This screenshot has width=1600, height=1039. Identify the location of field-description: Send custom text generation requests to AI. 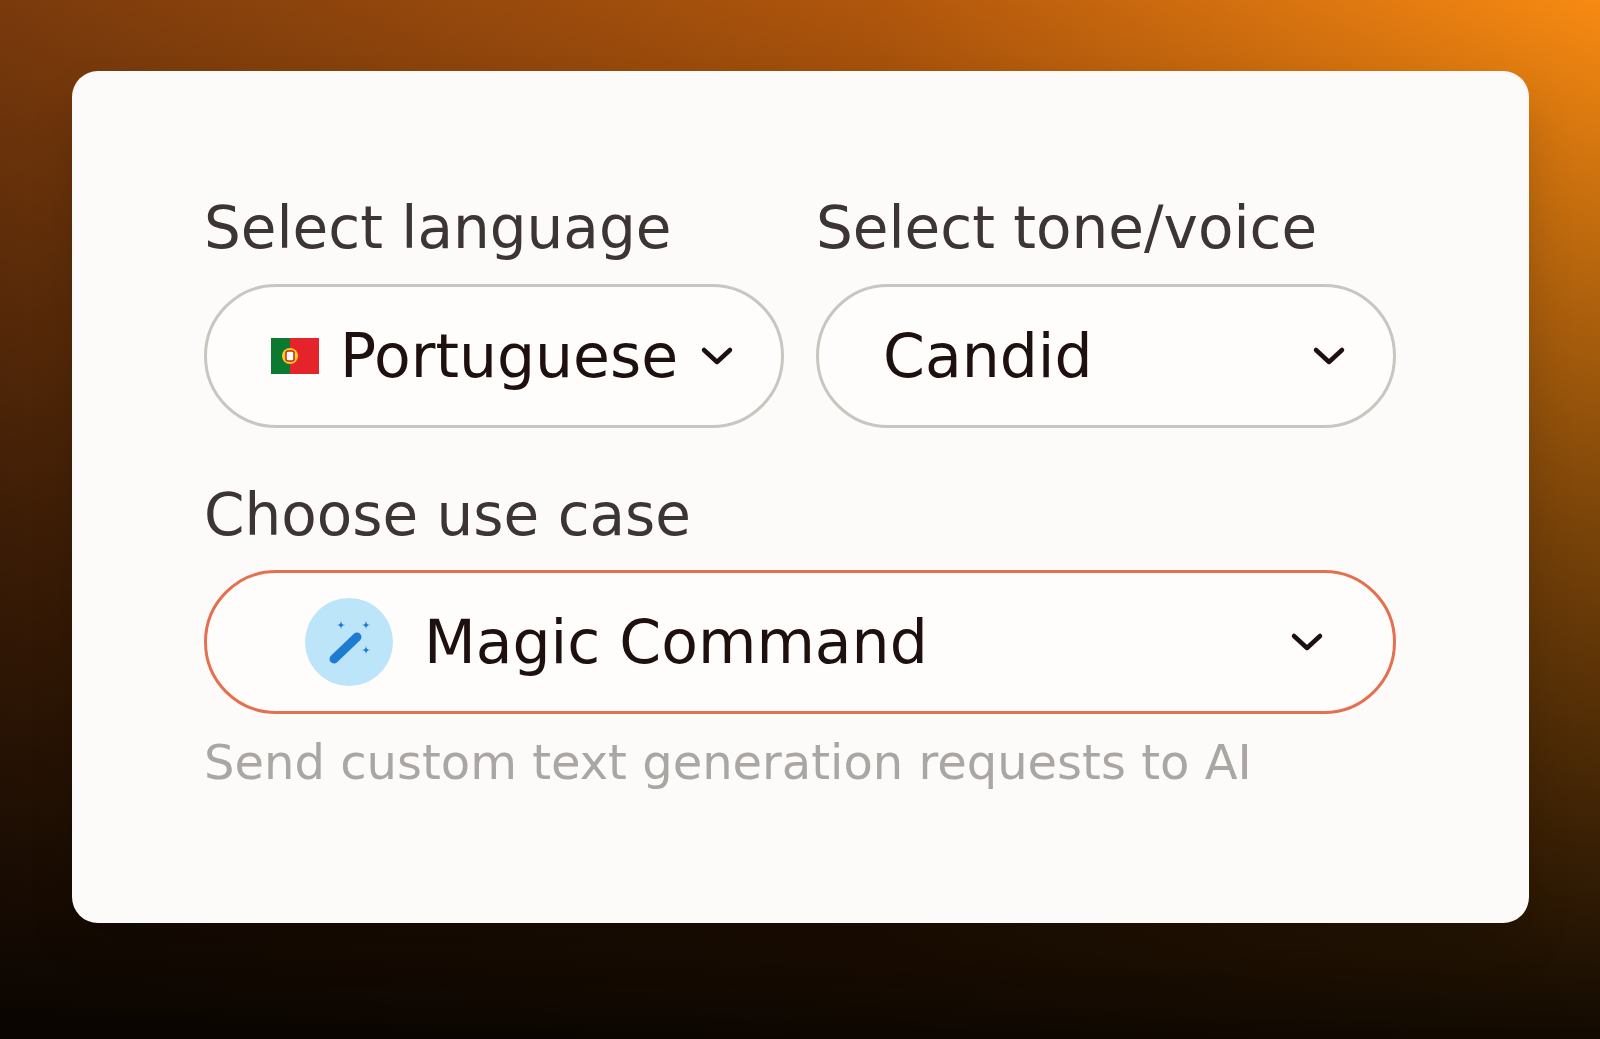
(728, 763).